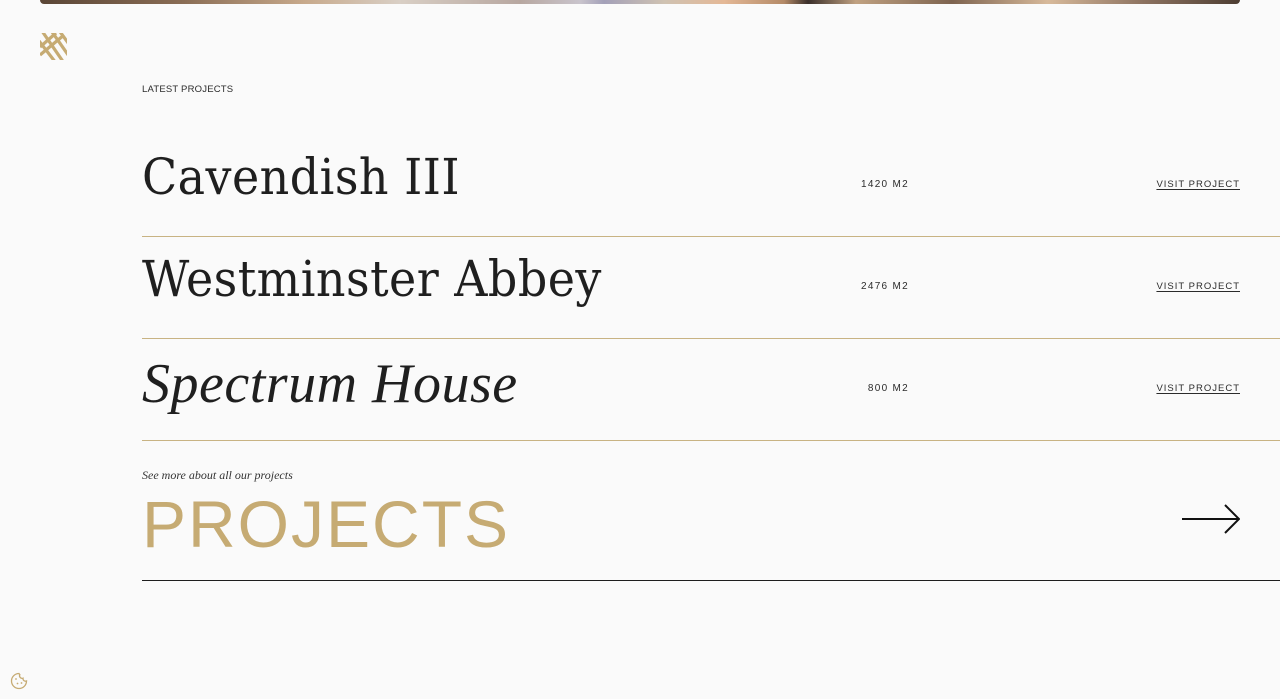  What do you see at coordinates (19, 681) in the screenshot?
I see `cookie-icon` at bounding box center [19, 681].